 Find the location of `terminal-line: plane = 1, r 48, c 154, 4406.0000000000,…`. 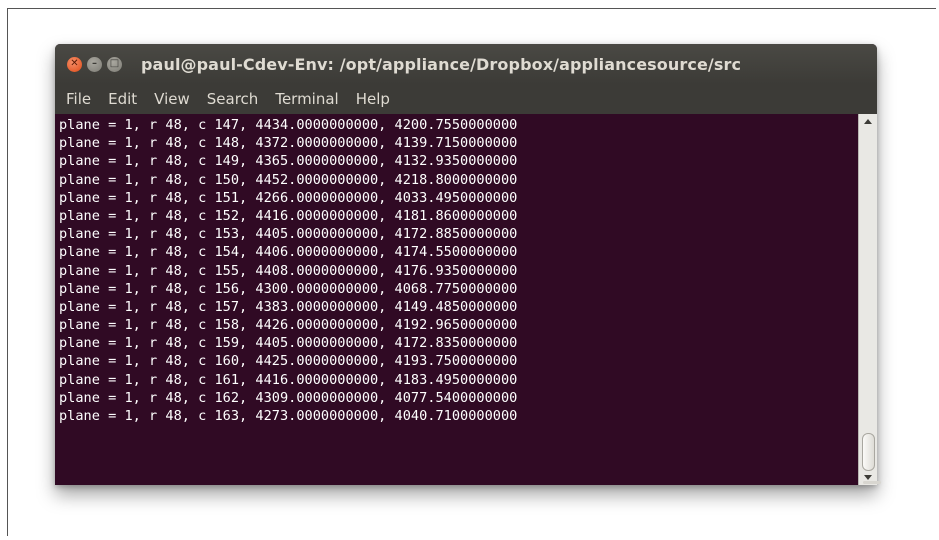

terminal-line: plane = 1, r 48, c 154, 4406.0000000000,… is located at coordinates (288, 252).